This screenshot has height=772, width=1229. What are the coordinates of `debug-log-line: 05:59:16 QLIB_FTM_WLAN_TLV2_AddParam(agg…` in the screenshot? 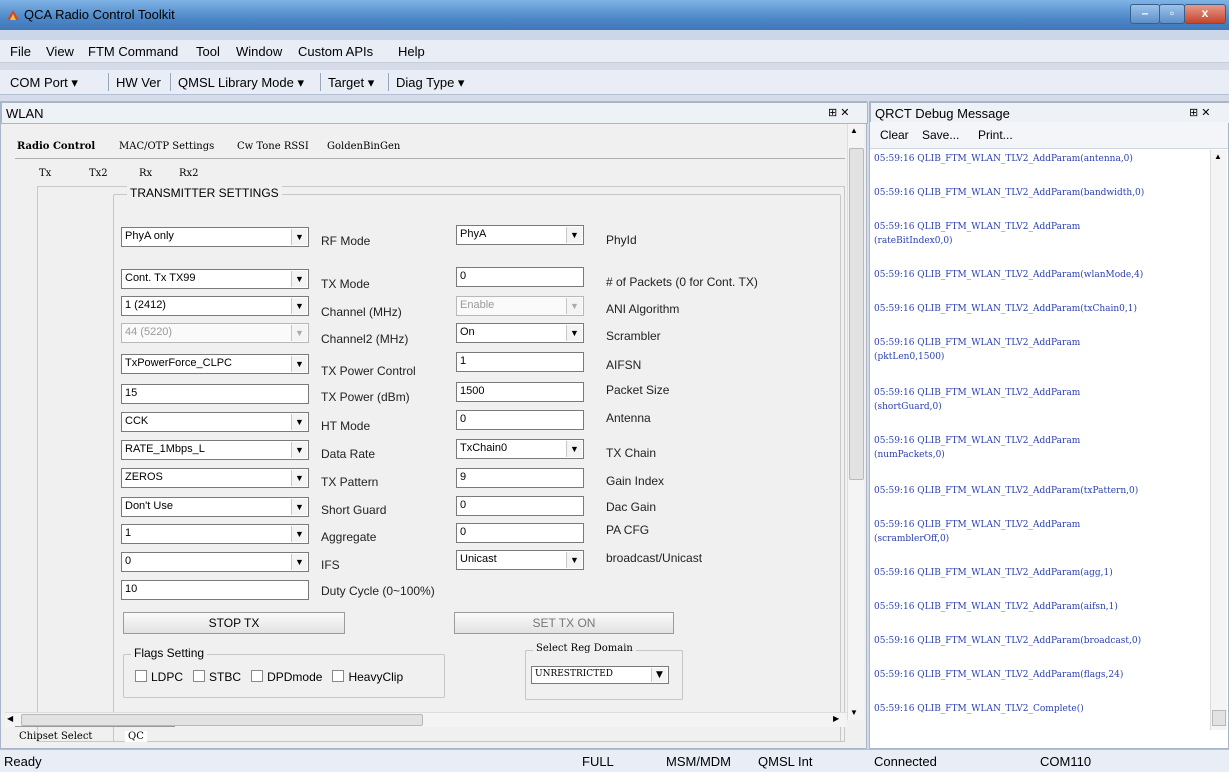 It's located at (993, 573).